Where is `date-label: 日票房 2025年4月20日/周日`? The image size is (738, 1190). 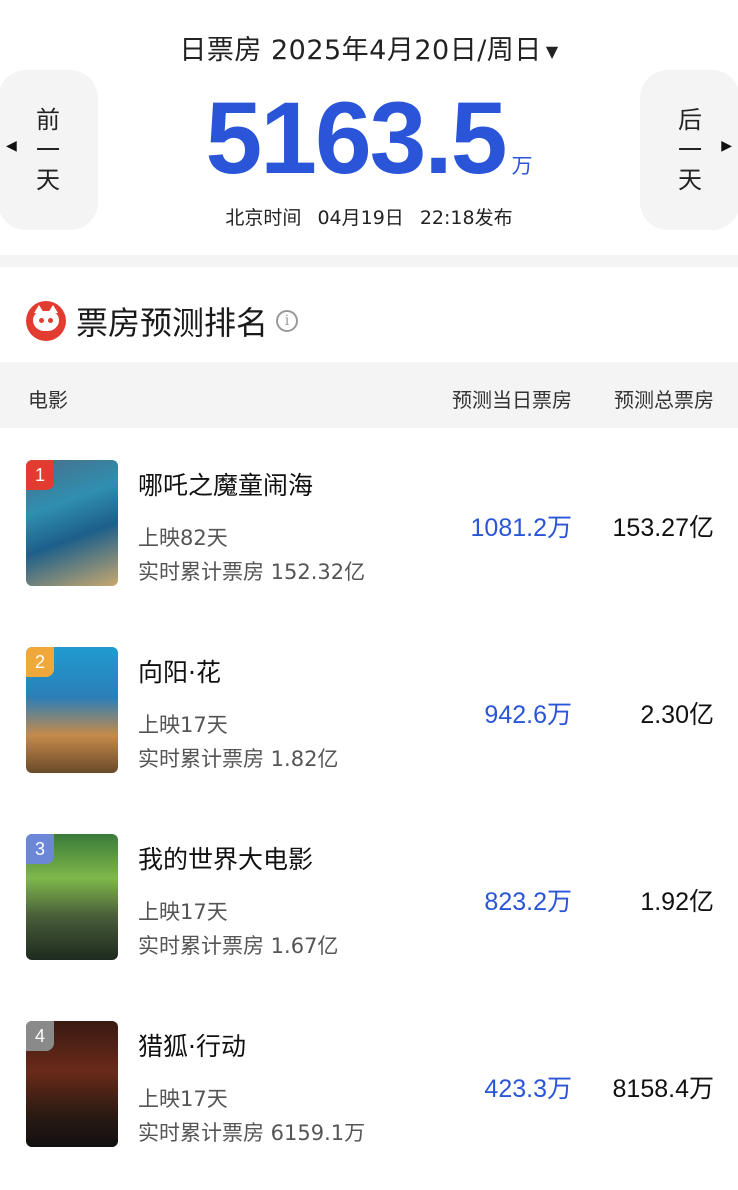
date-label: 日票房 2025年4月20日/周日 is located at coordinates (360, 50).